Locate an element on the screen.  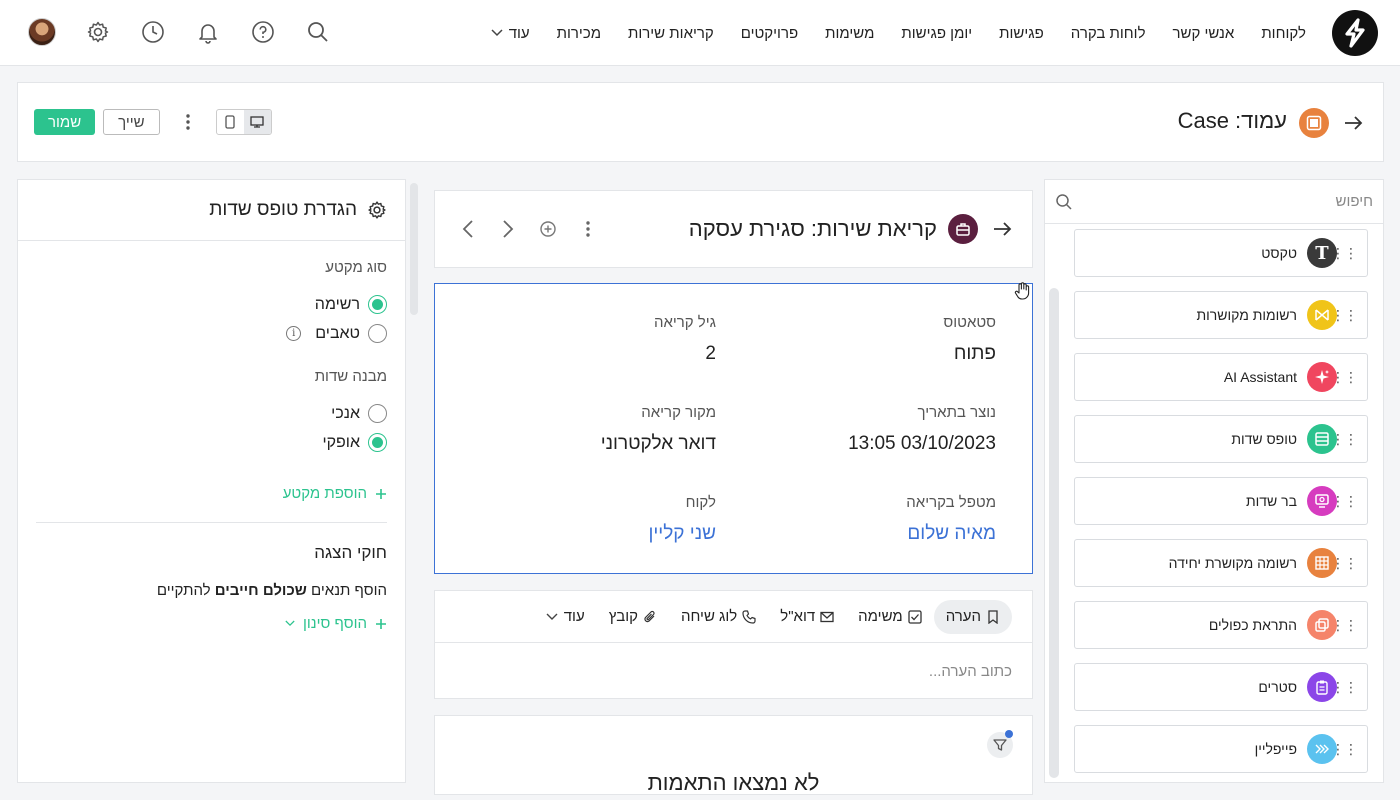
text-icon: T is located at coordinates (1322, 253).